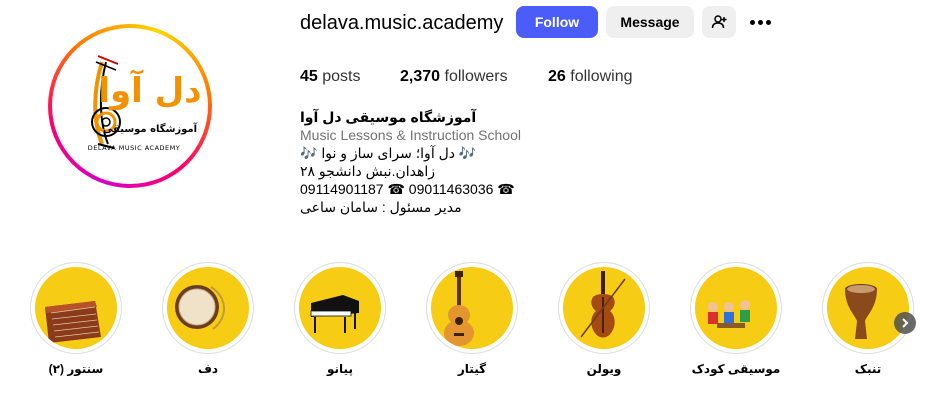 This screenshot has height=420, width=937. I want to click on following-stat: 26 following, so click(590, 77).